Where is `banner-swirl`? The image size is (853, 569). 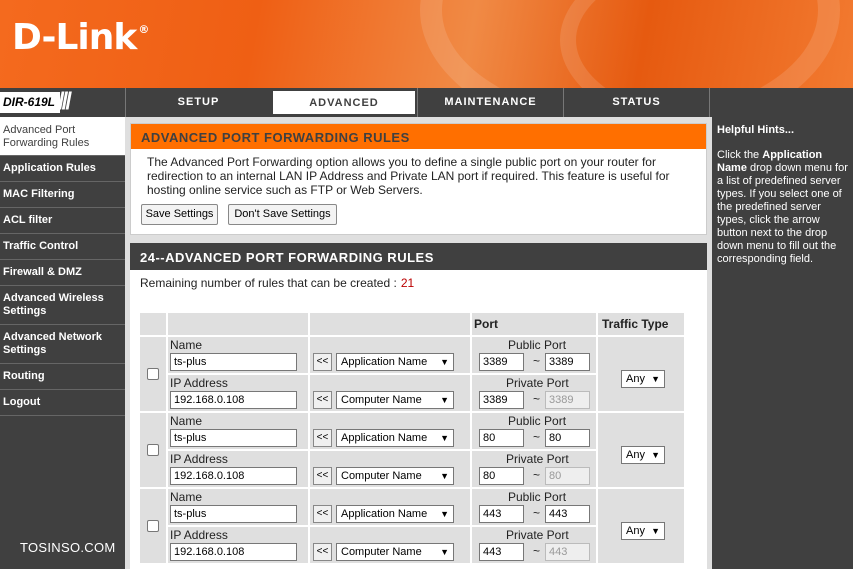
banner-swirl is located at coordinates (706, 44).